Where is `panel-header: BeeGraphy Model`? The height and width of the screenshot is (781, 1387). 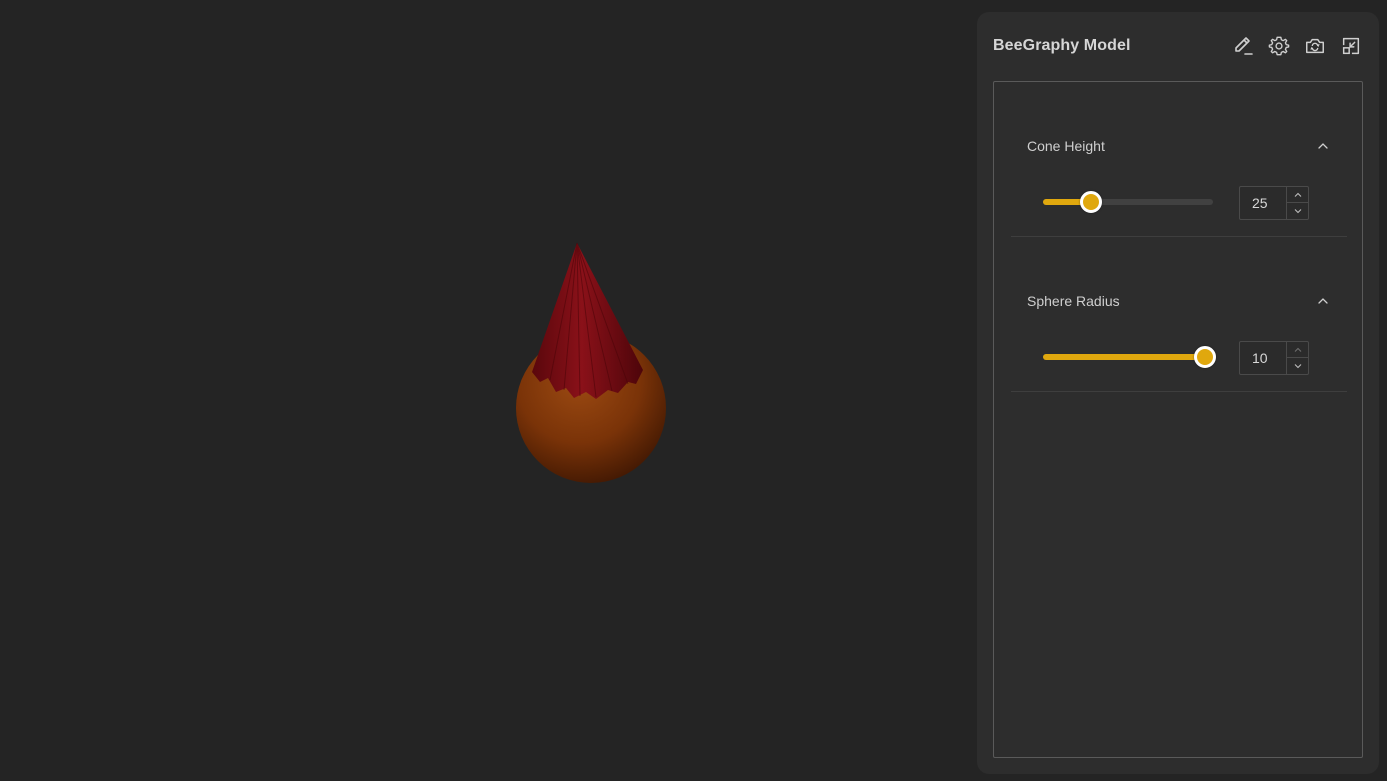 panel-header: BeeGraphy Model is located at coordinates (1178, 46).